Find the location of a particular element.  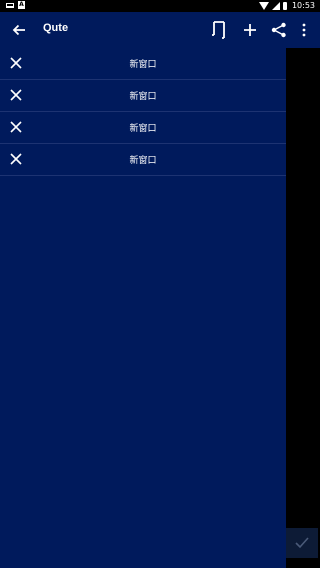

app-title: Qute is located at coordinates (56, 28).